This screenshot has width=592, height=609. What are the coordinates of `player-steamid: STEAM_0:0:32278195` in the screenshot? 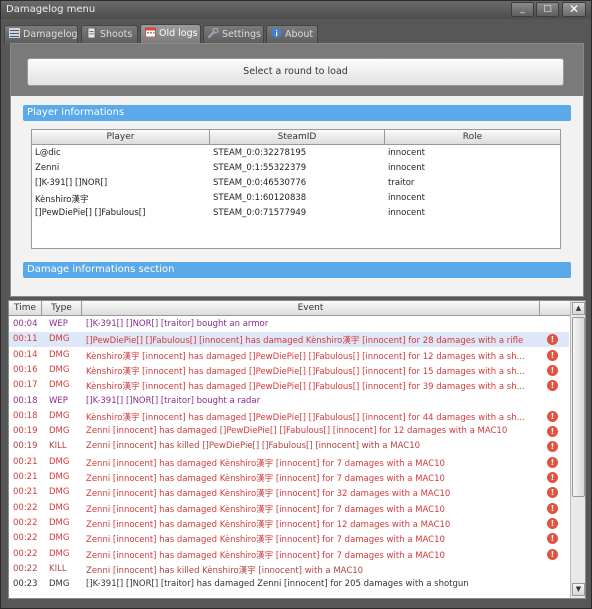 It's located at (260, 153).